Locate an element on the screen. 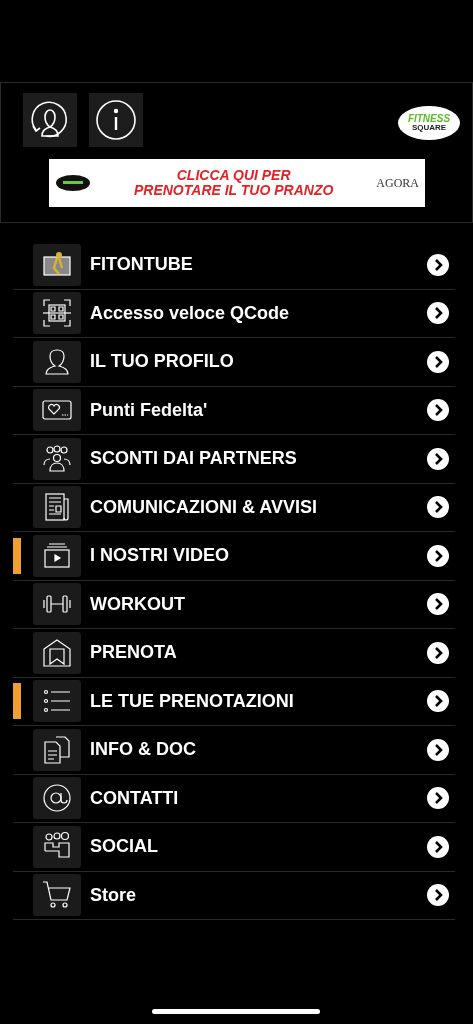 Image resolution: width=473 pixels, height=1024 pixels. menu-item: INFO & DOC is located at coordinates (234, 750).